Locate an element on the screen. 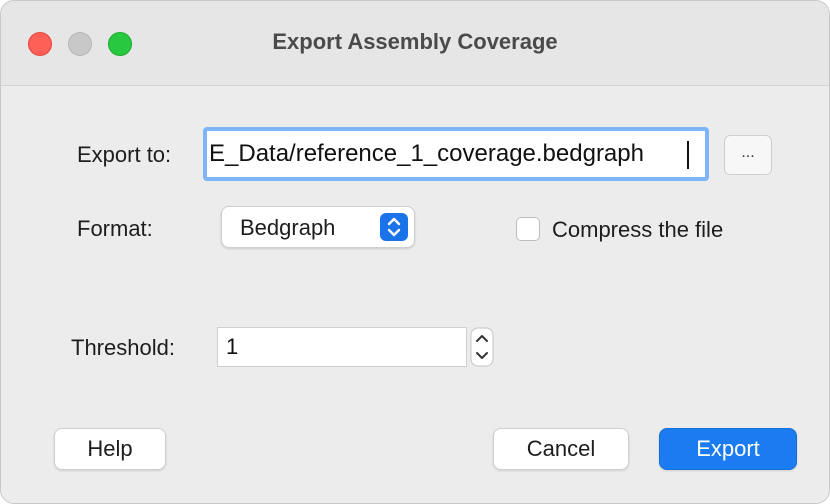 This screenshot has width=830, height=504. threshold-label: Threshold: is located at coordinates (123, 347).